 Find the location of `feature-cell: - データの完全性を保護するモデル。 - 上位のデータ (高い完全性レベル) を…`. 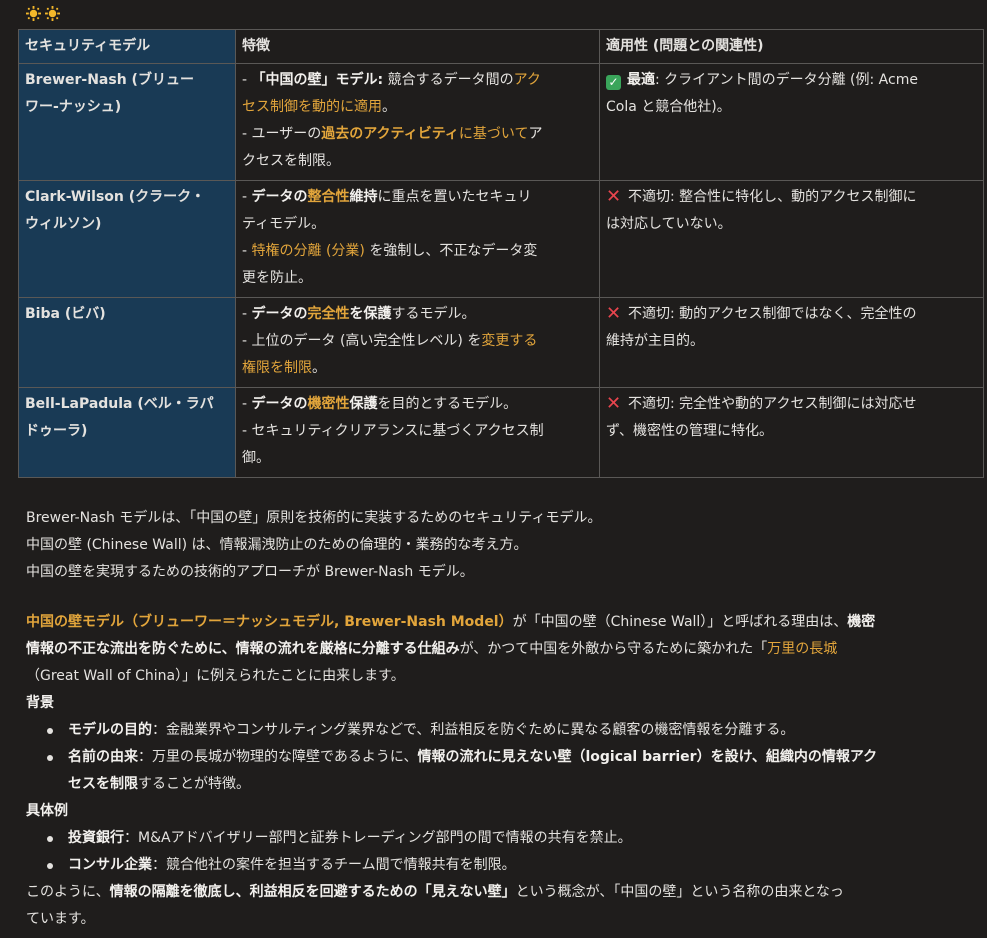

feature-cell: - データの完全性を保護するモデル。 - 上位のデータ (高い完全性レベル) を… is located at coordinates (417, 342).